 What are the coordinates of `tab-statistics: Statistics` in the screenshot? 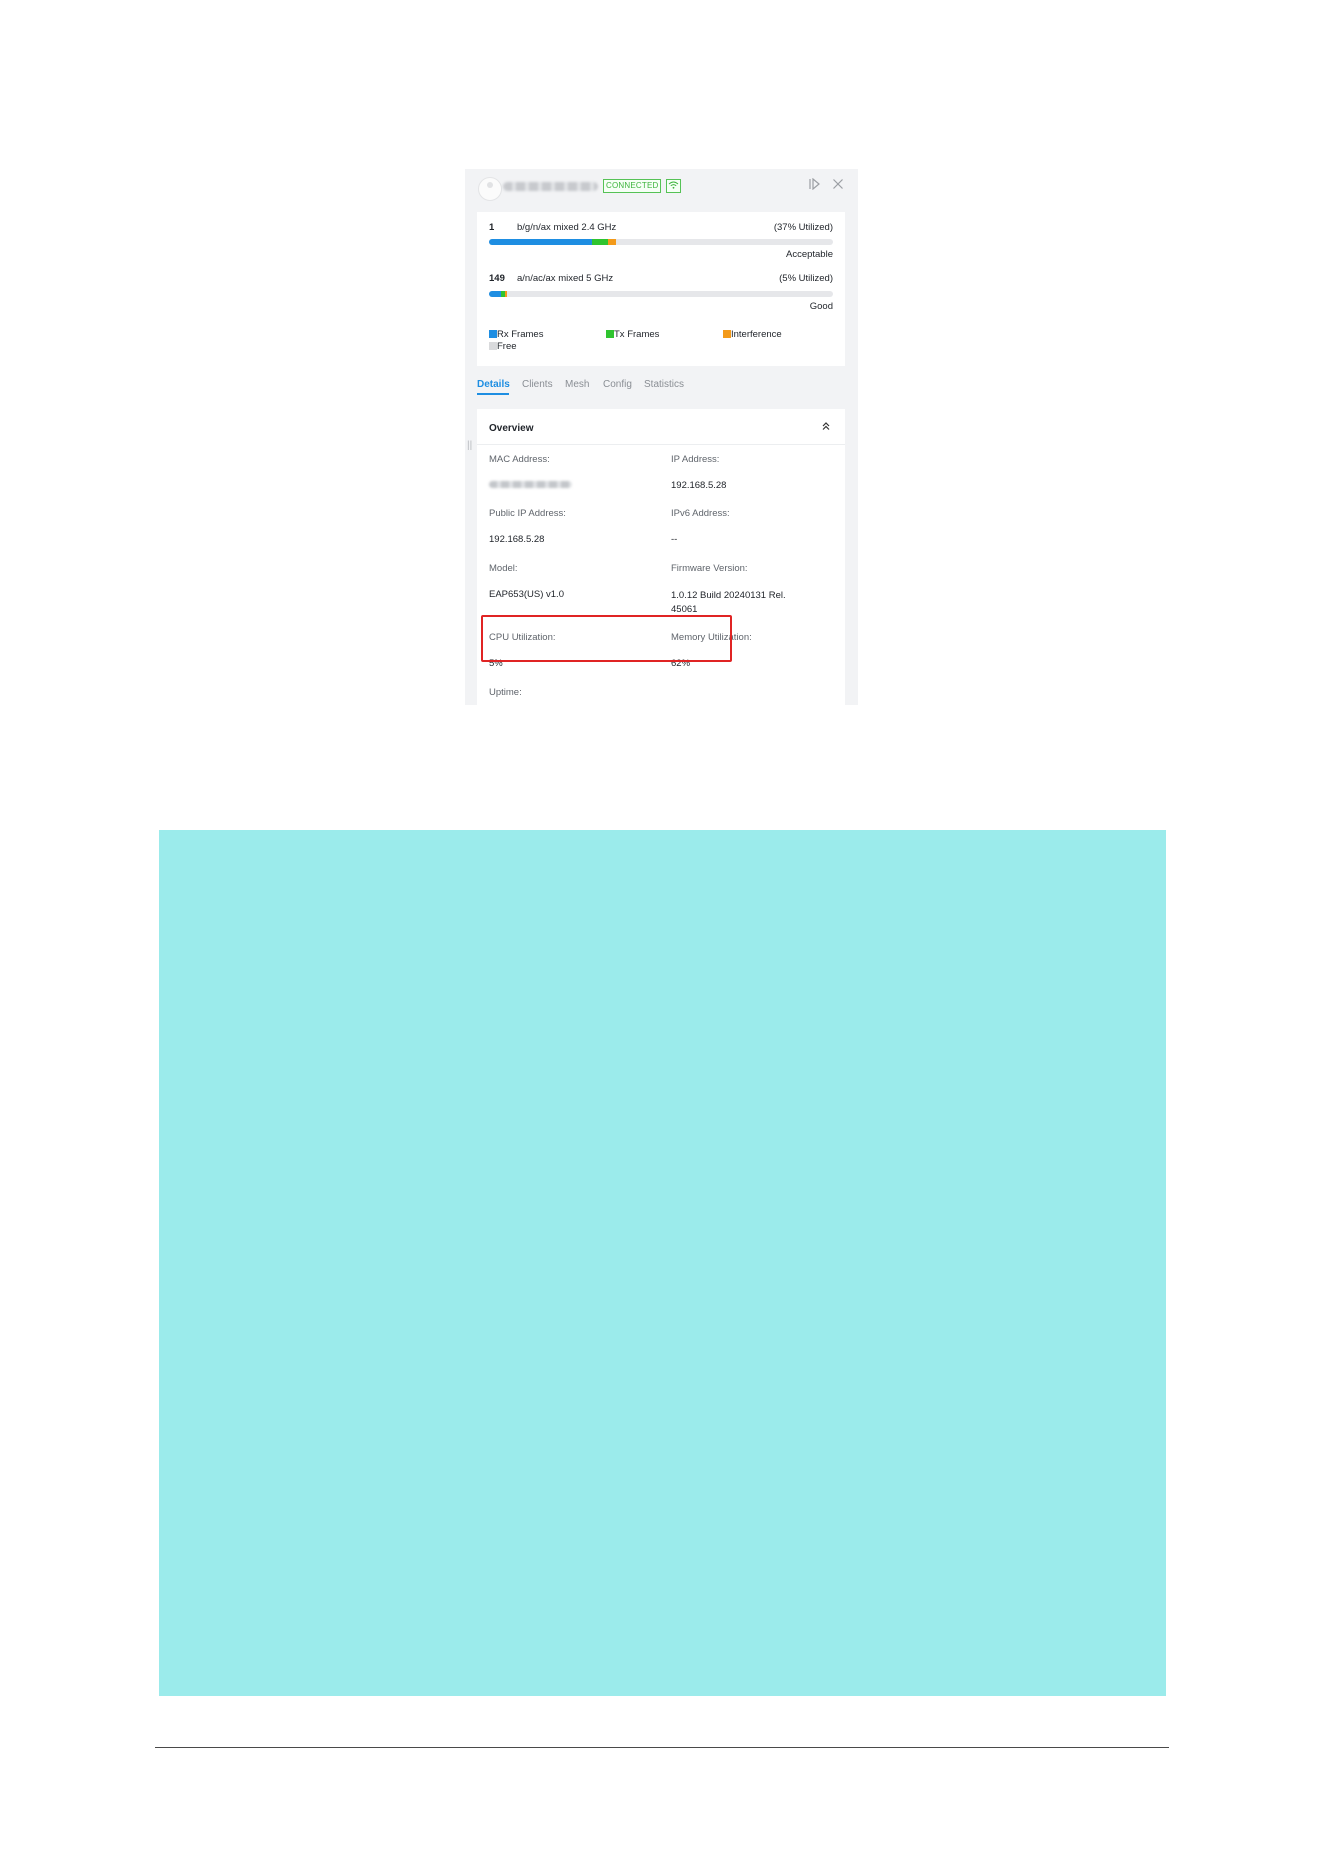 It's located at (664, 385).